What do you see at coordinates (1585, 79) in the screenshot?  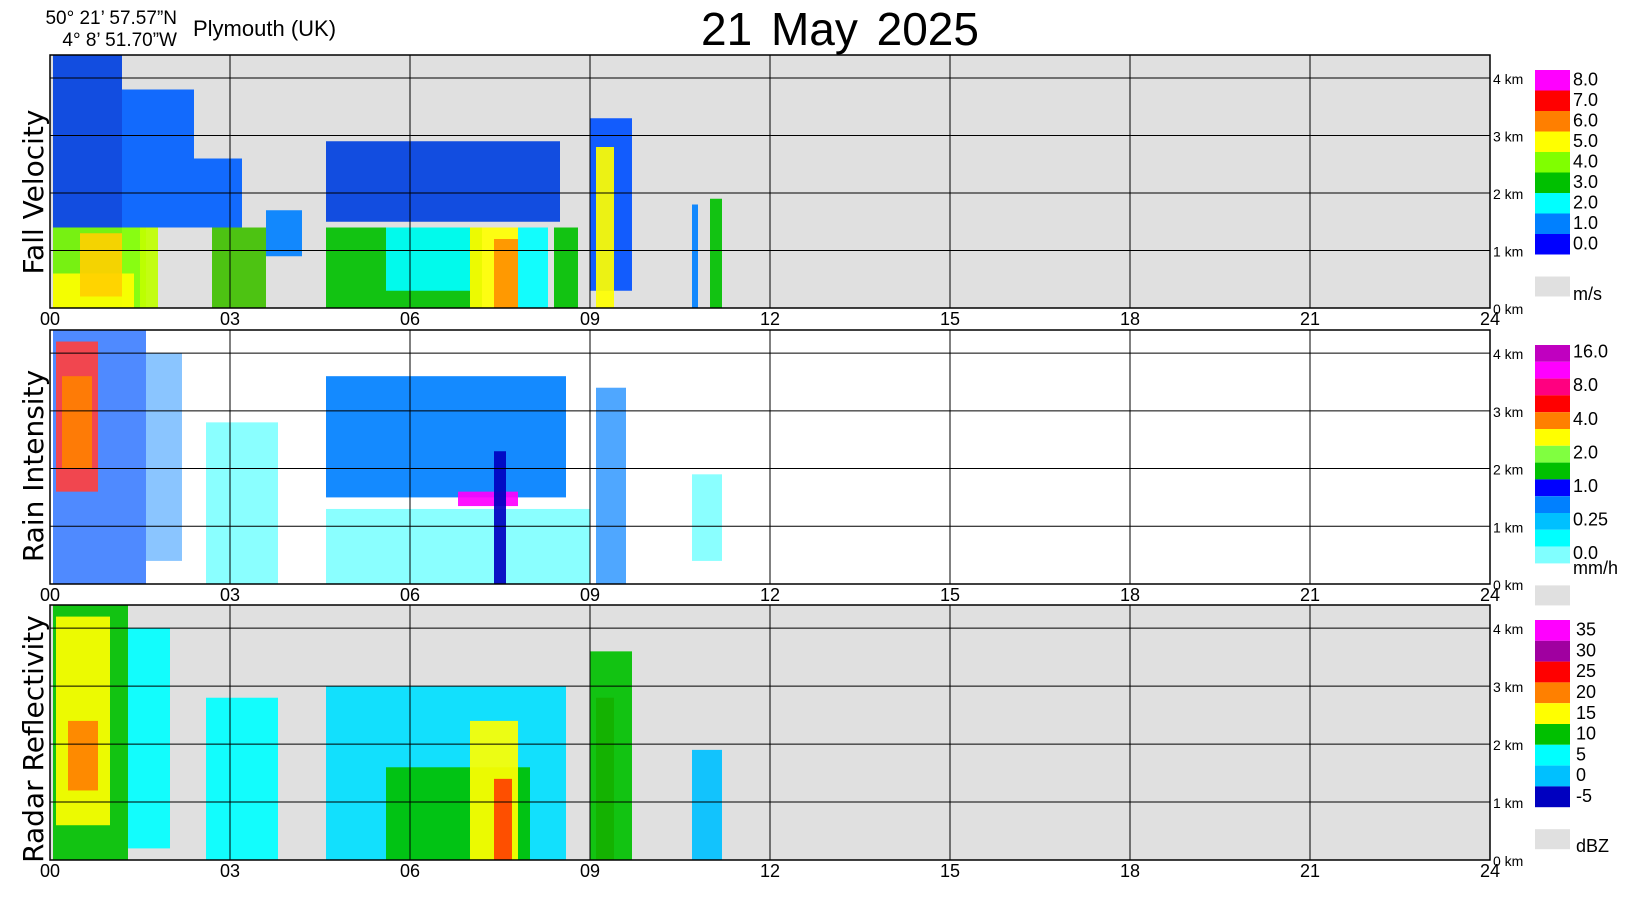 I see `legend-label: 8.0` at bounding box center [1585, 79].